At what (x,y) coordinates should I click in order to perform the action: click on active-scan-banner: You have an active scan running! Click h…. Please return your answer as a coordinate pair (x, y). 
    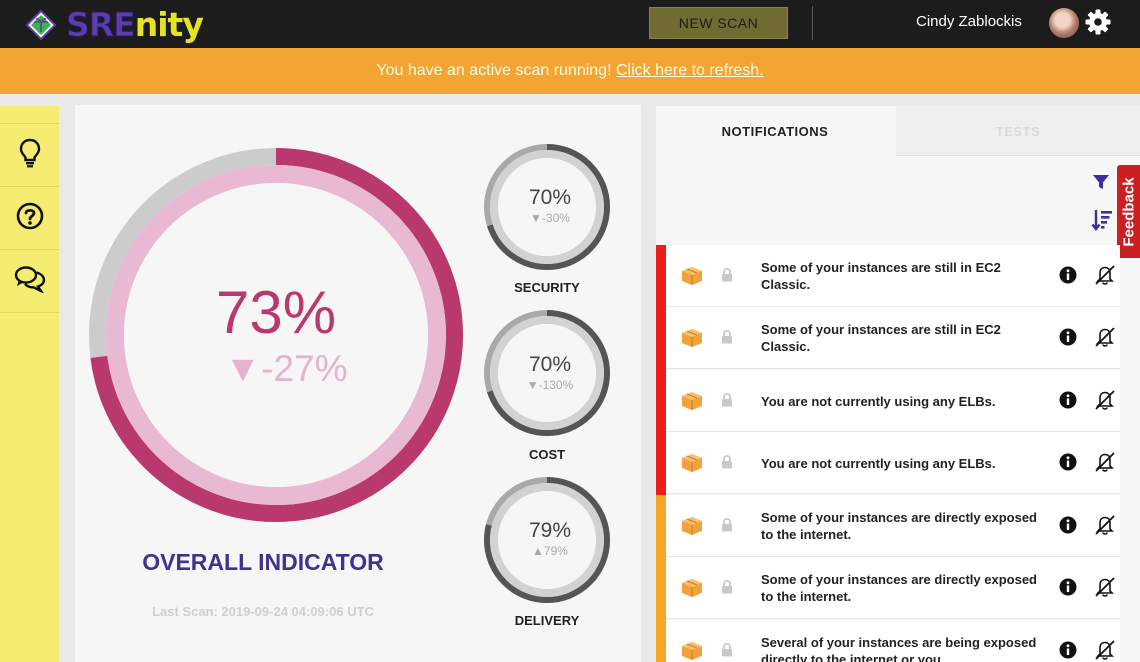
    Looking at the image, I should click on (570, 71).